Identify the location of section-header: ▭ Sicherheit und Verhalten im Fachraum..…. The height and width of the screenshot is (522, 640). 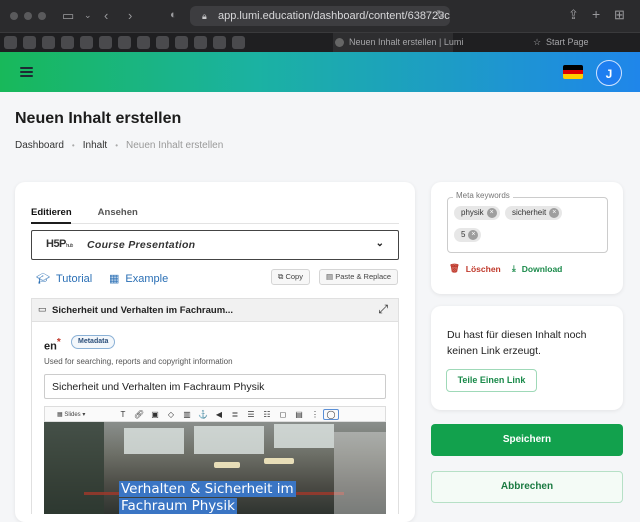
(215, 310).